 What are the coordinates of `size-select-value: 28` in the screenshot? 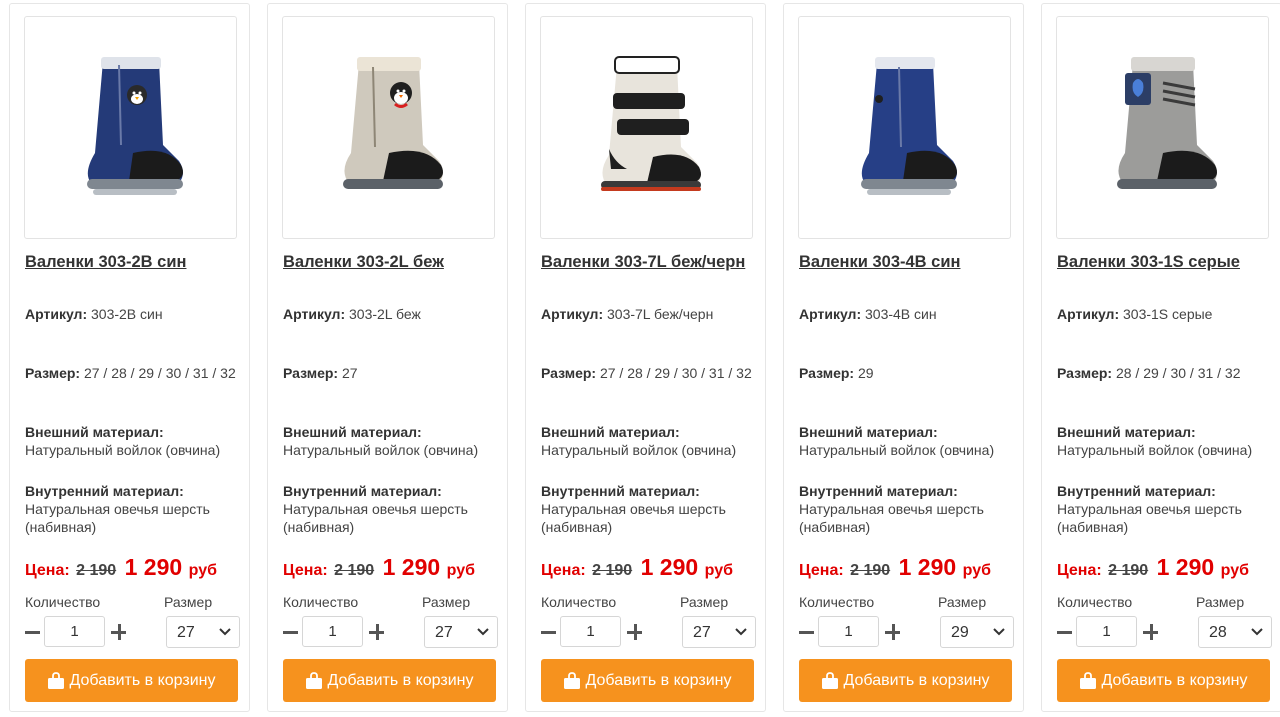 It's located at (1218, 632).